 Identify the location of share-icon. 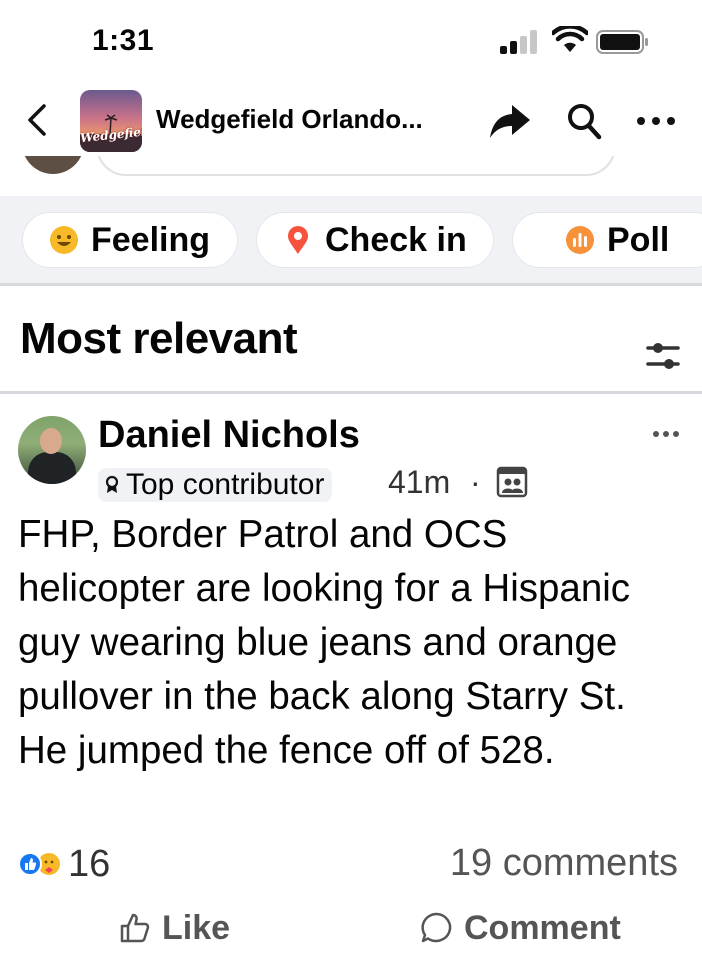
(510, 121).